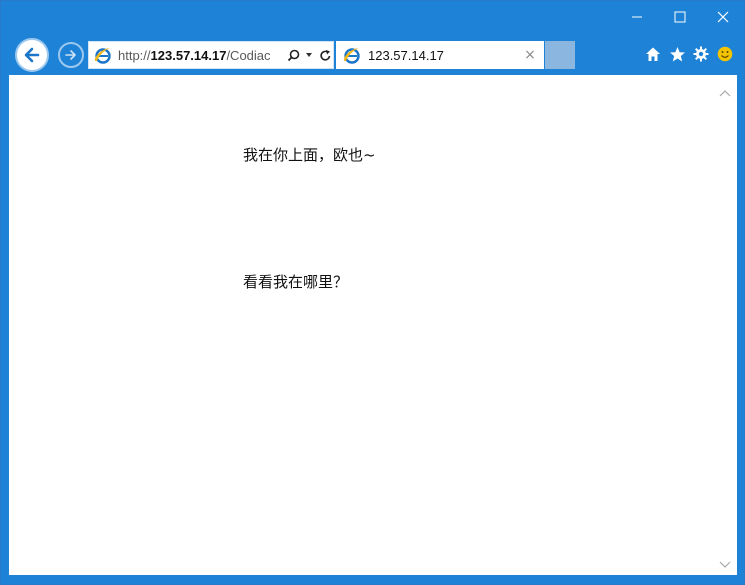 Image resolution: width=745 pixels, height=585 pixels. What do you see at coordinates (102, 56) in the screenshot?
I see `ie-logo-icon` at bounding box center [102, 56].